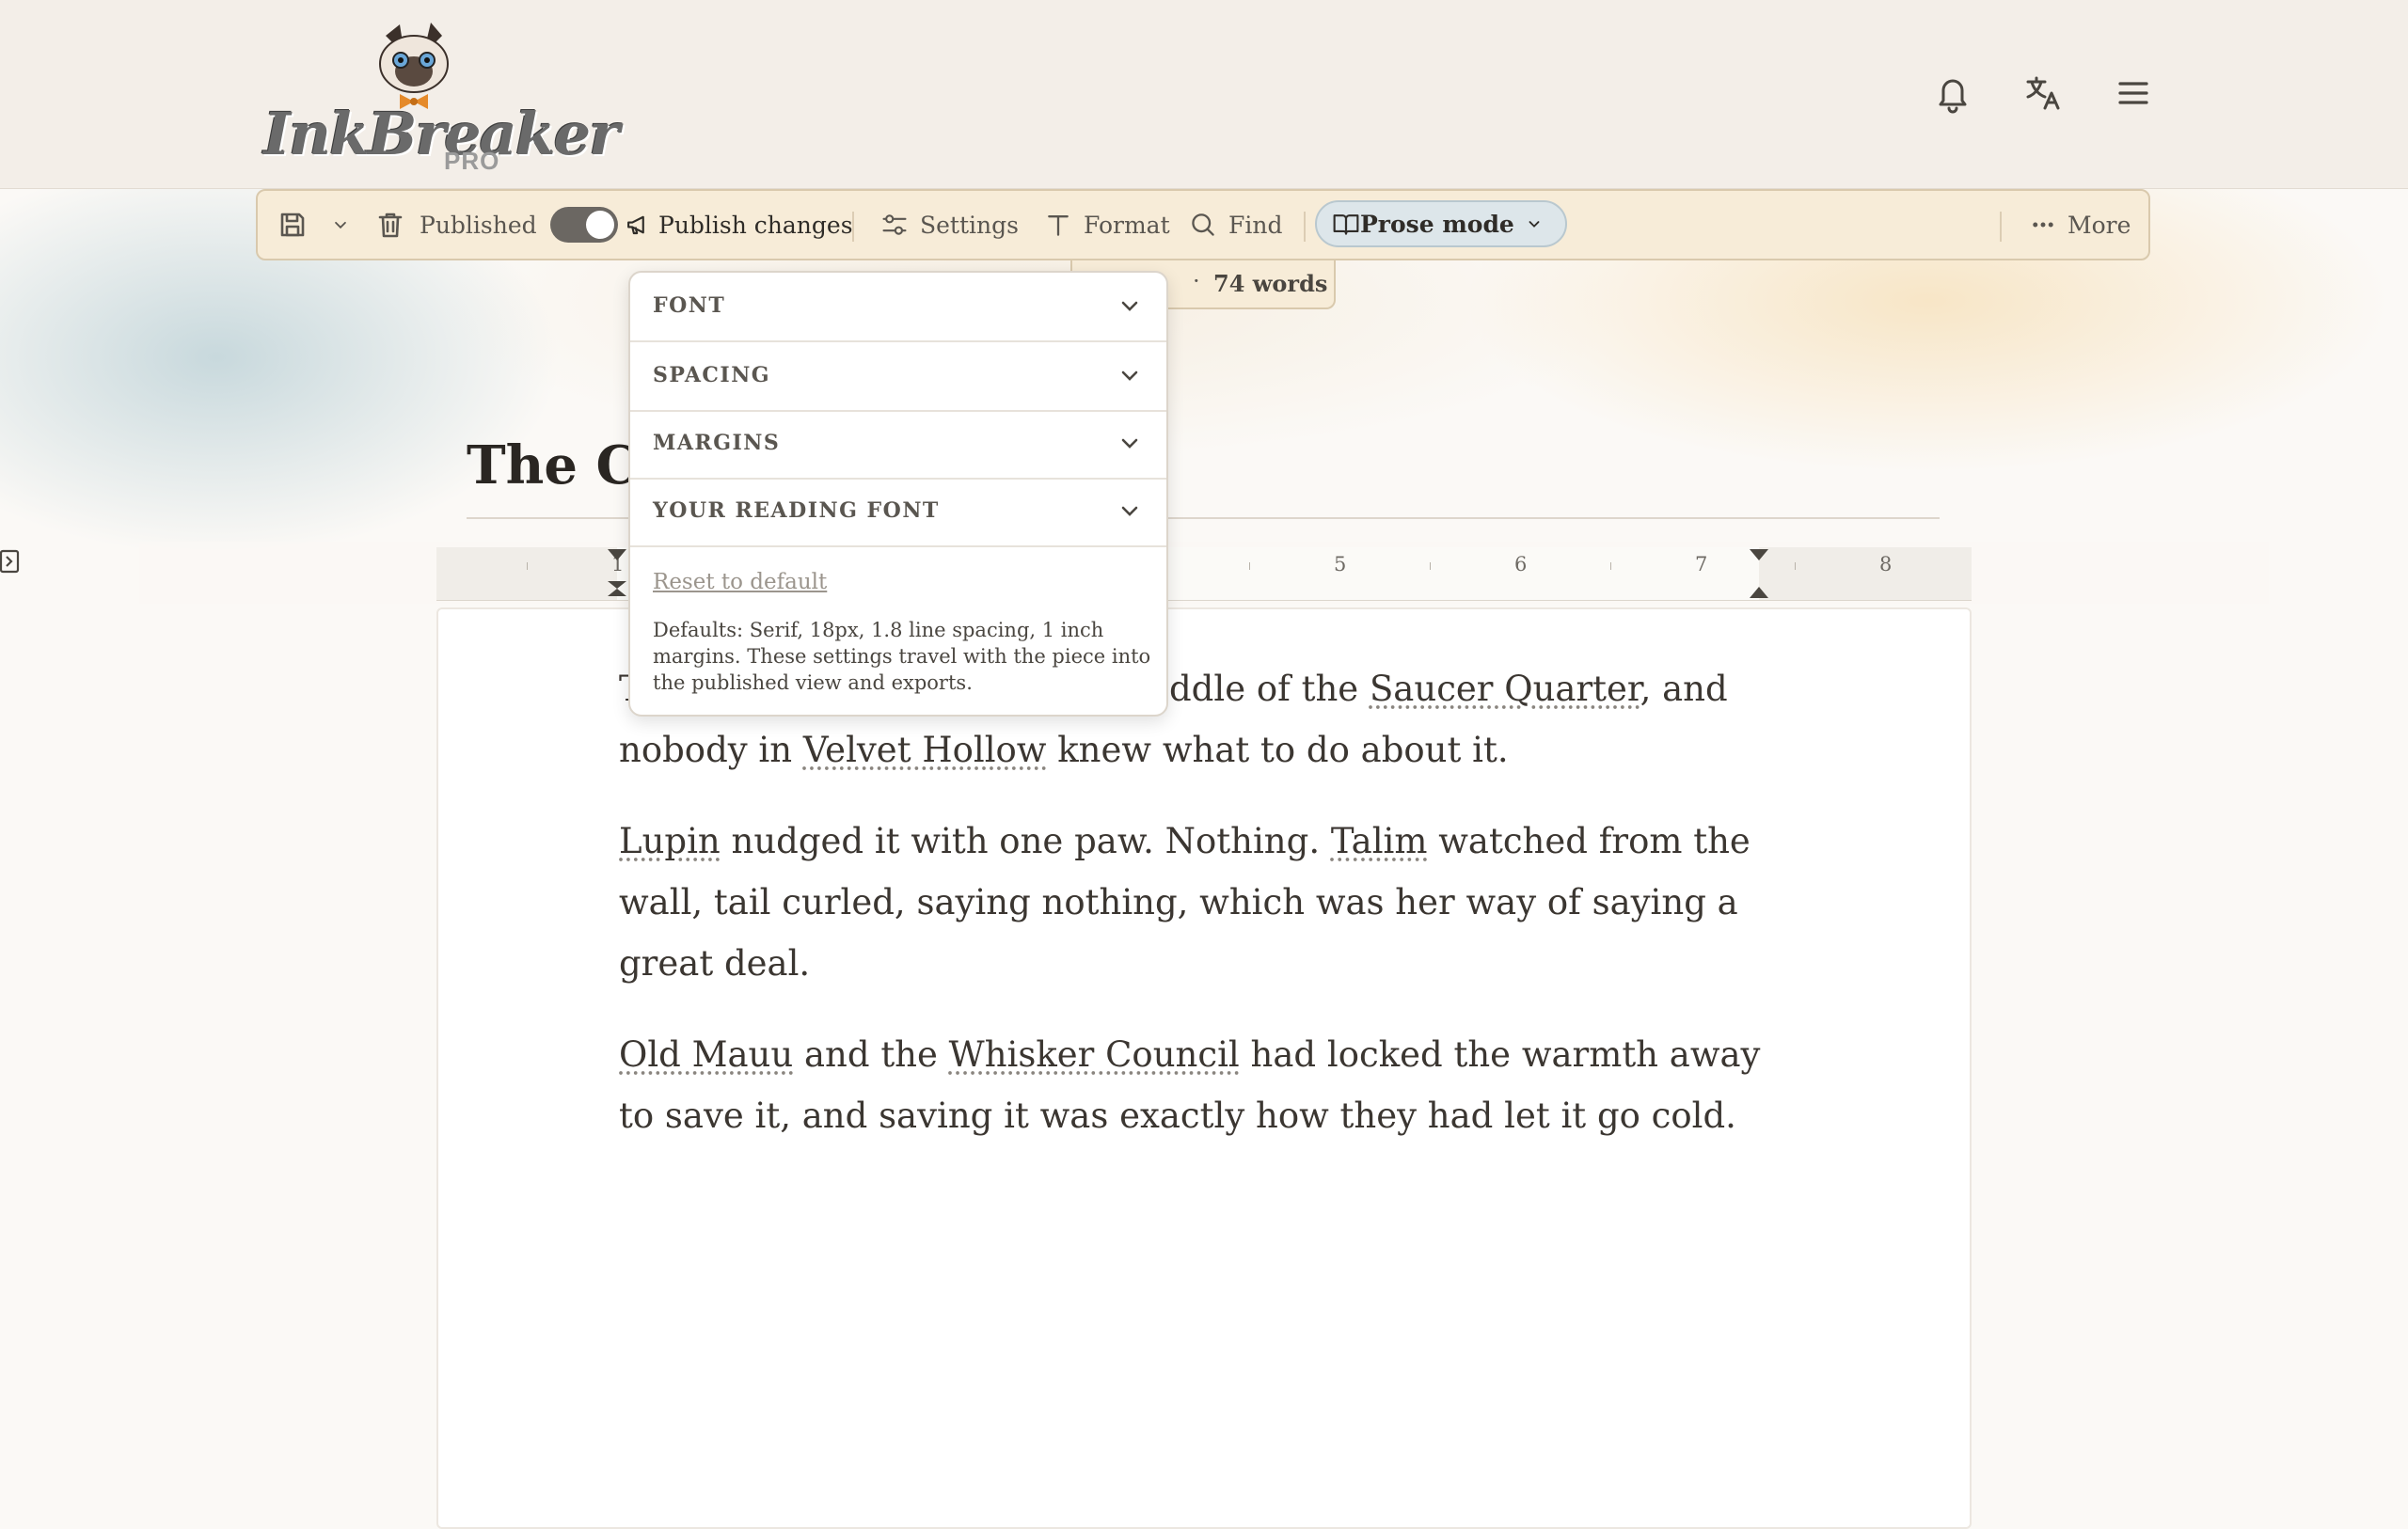 The height and width of the screenshot is (1529, 2408). Describe the element at coordinates (950, 225) in the screenshot. I see `settings-button: Settings` at that location.